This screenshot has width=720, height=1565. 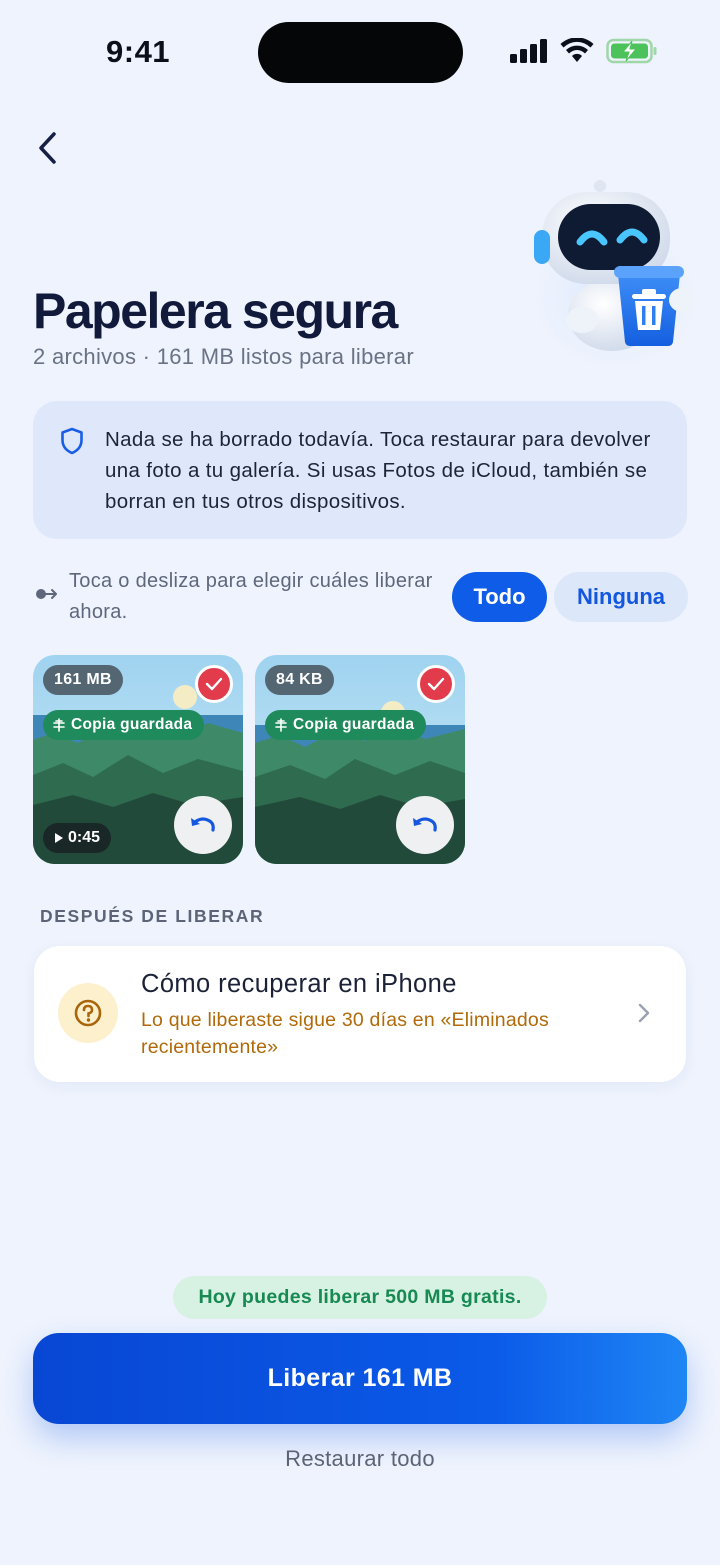 What do you see at coordinates (59, 838) in the screenshot?
I see `play-icon` at bounding box center [59, 838].